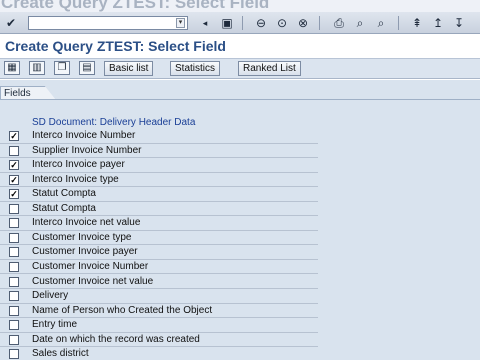 This screenshot has width=480, height=360. I want to click on deselect-all-icon: ▥, so click(37, 68).